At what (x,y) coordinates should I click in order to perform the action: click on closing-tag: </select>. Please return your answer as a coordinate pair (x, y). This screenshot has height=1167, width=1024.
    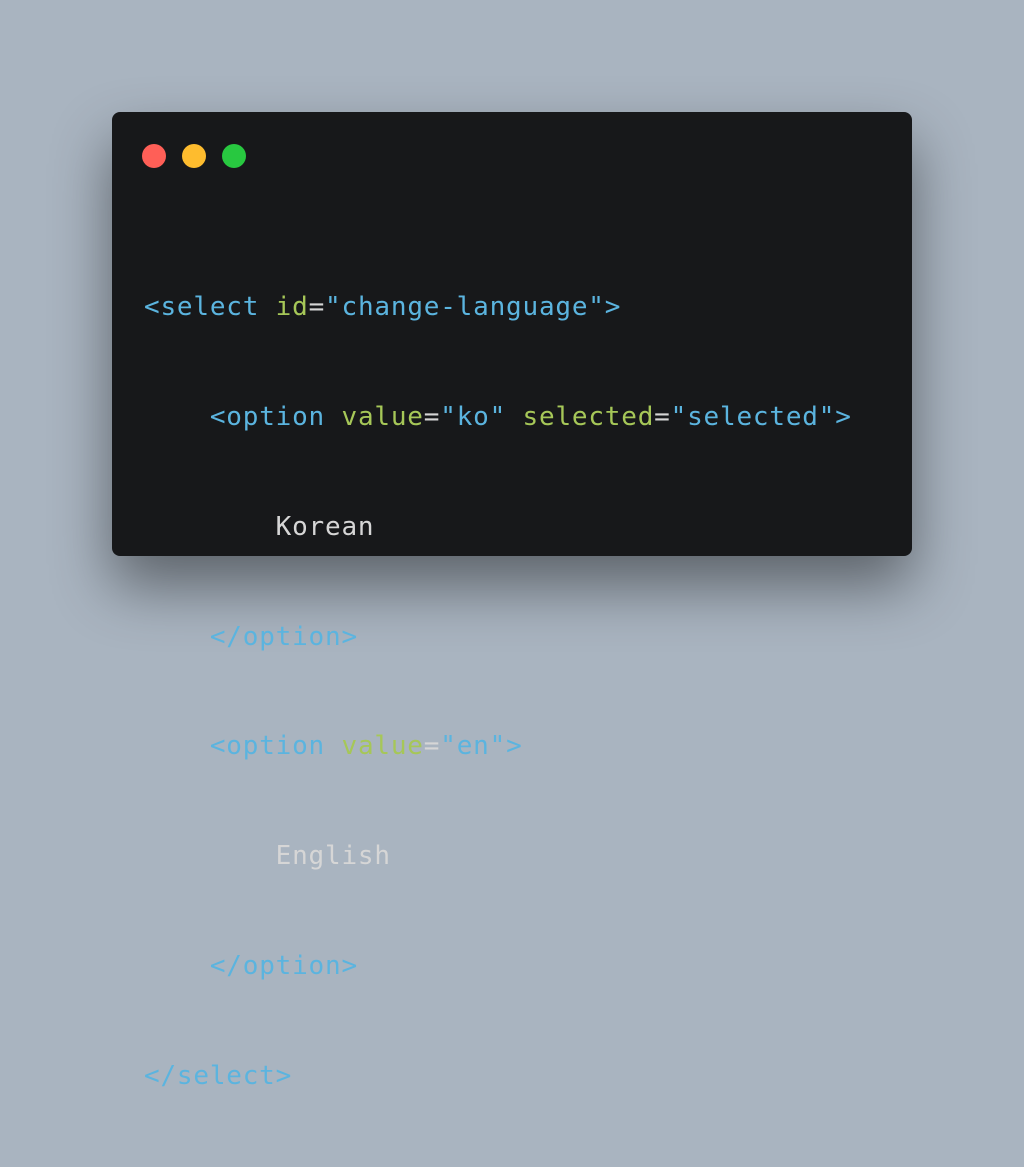
    Looking at the image, I should click on (218, 1075).